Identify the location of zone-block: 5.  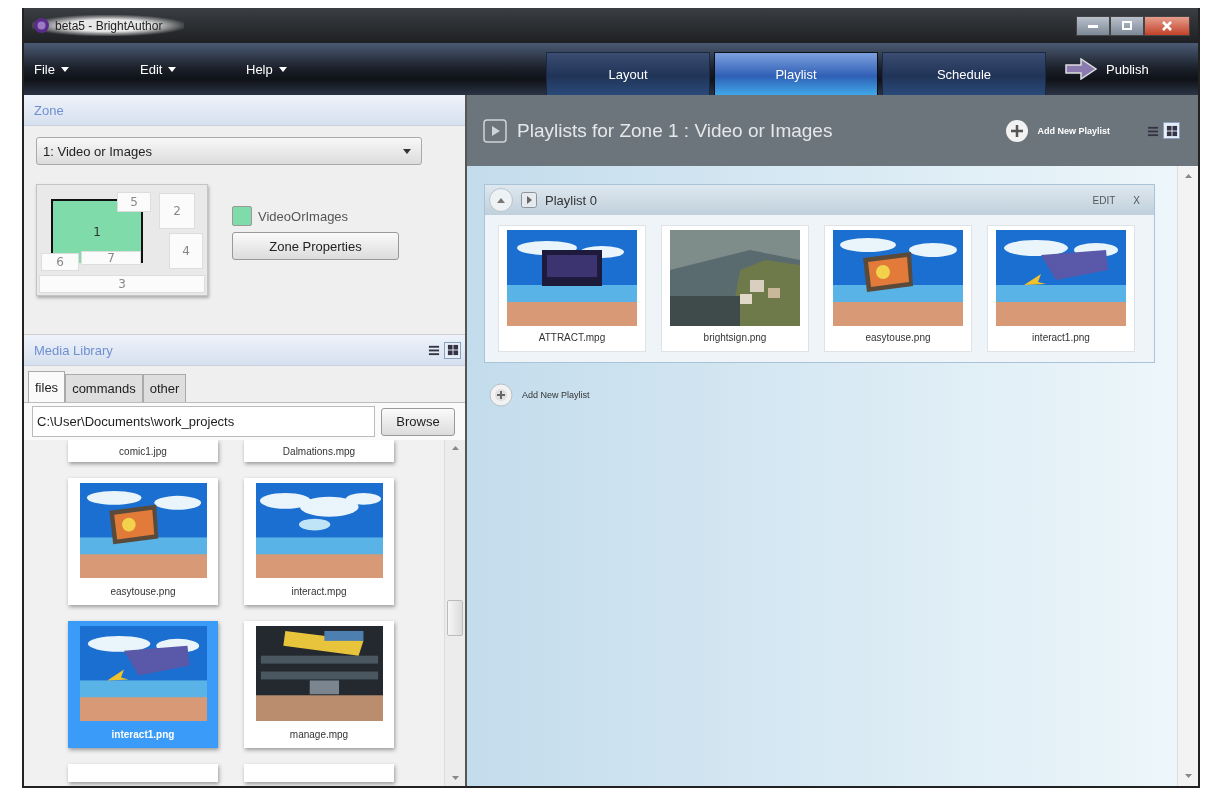
(134, 202).